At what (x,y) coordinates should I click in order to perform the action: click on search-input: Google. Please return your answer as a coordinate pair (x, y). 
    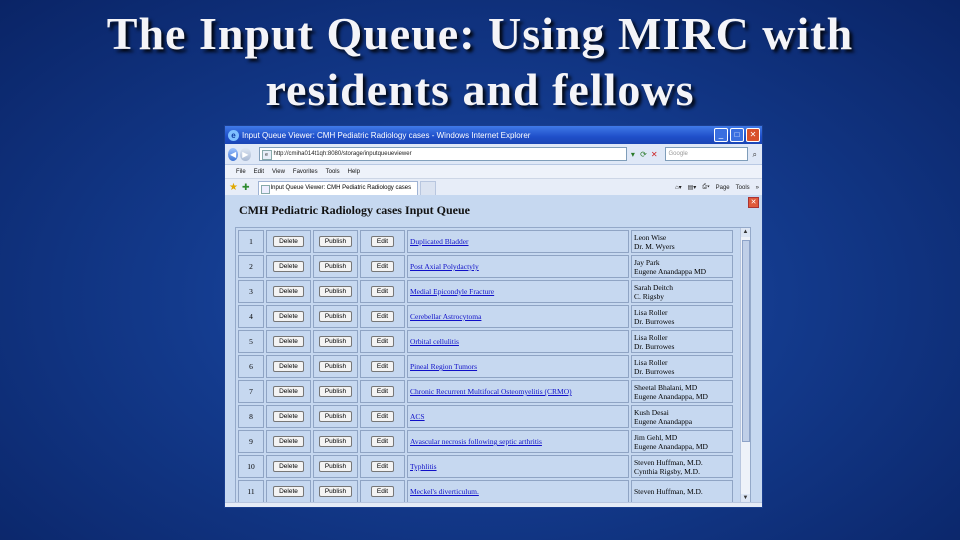
    Looking at the image, I should click on (706, 154).